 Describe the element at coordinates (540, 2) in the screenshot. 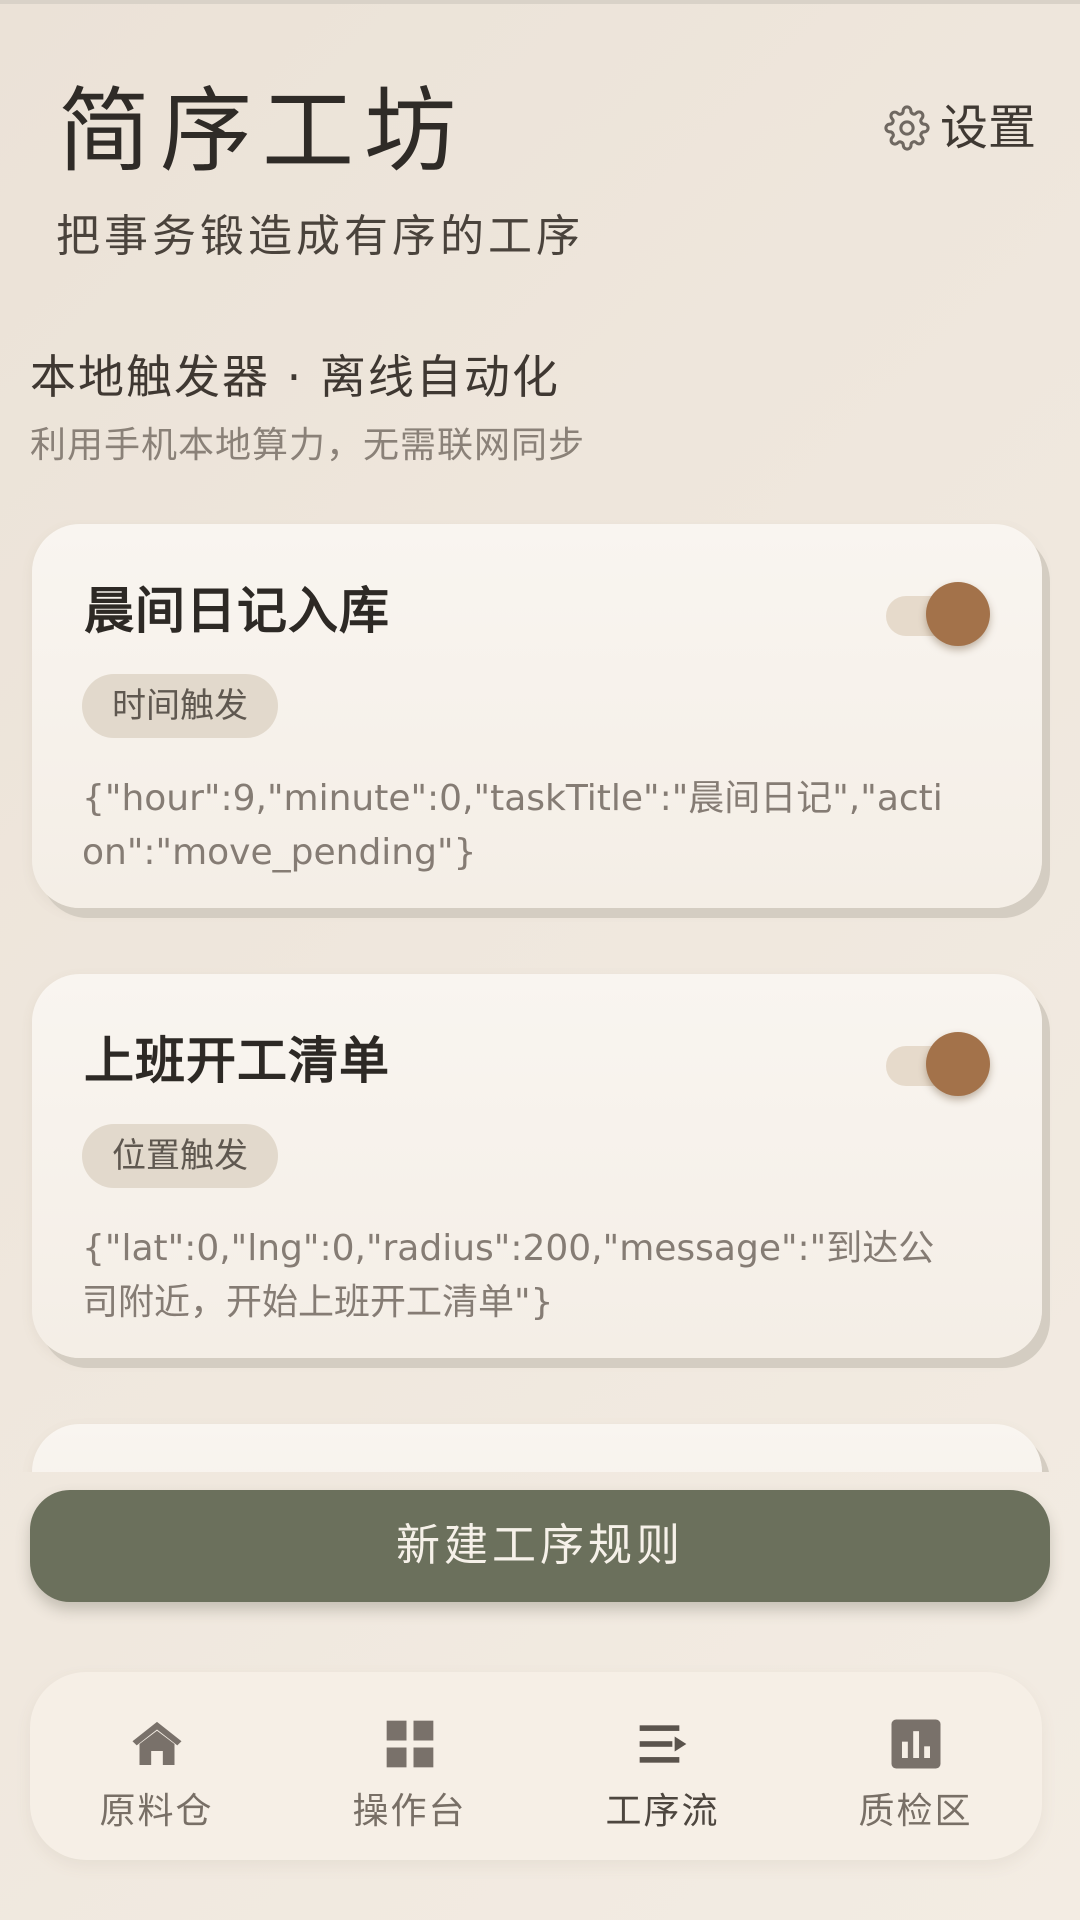

I see `status-bar-divider` at that location.